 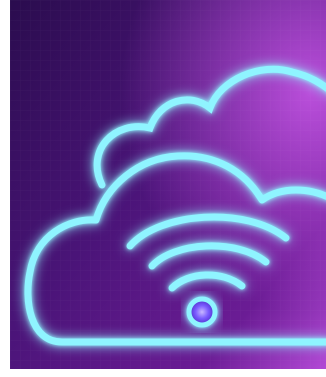 I want to click on wifi-dot, so click(x=202, y=312).